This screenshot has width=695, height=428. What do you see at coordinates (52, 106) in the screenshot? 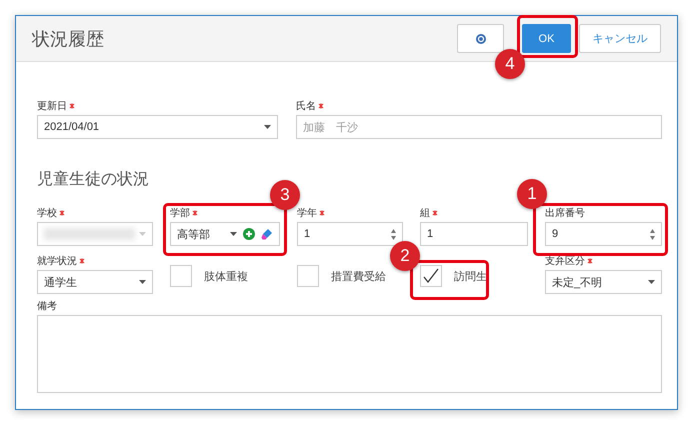
I see `field-label: 更新日` at bounding box center [52, 106].